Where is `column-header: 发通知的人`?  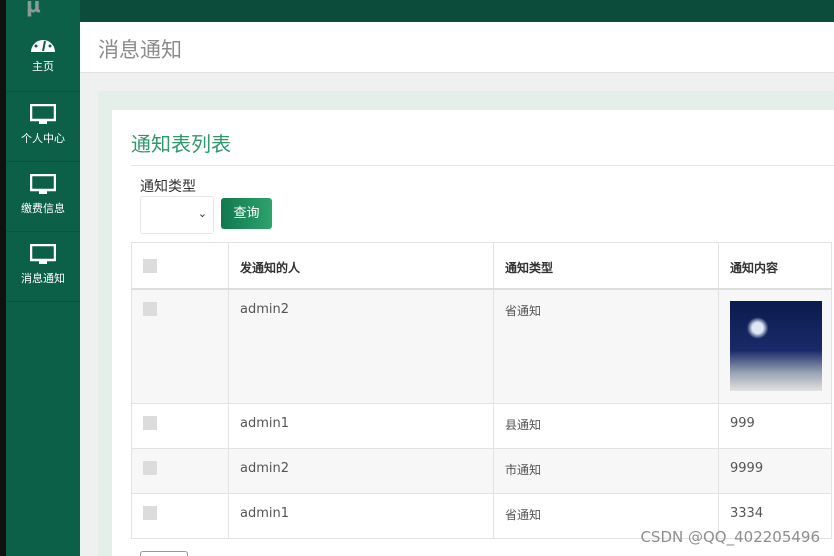
column-header: 发通知的人 is located at coordinates (361, 266).